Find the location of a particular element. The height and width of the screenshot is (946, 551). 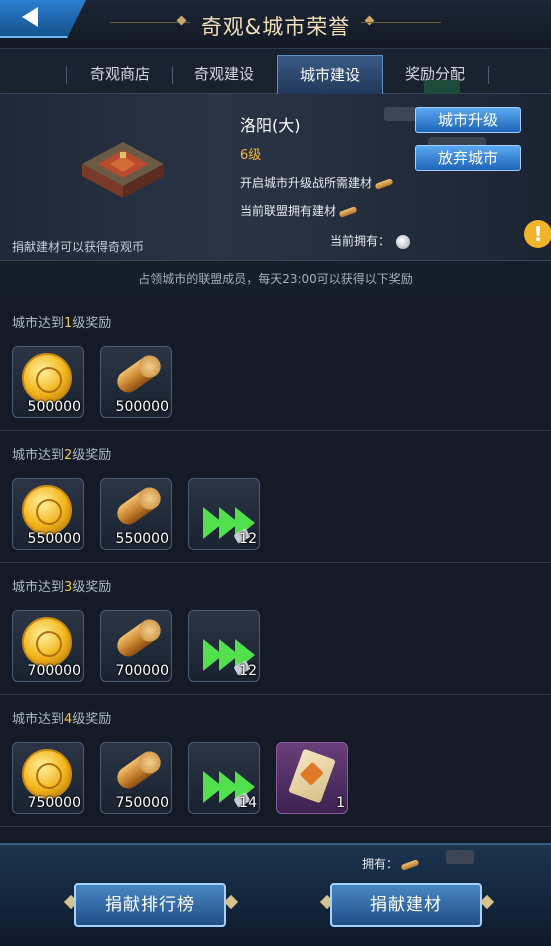

reward-section-label: 城市达到2级奖励 is located at coordinates (61, 453).